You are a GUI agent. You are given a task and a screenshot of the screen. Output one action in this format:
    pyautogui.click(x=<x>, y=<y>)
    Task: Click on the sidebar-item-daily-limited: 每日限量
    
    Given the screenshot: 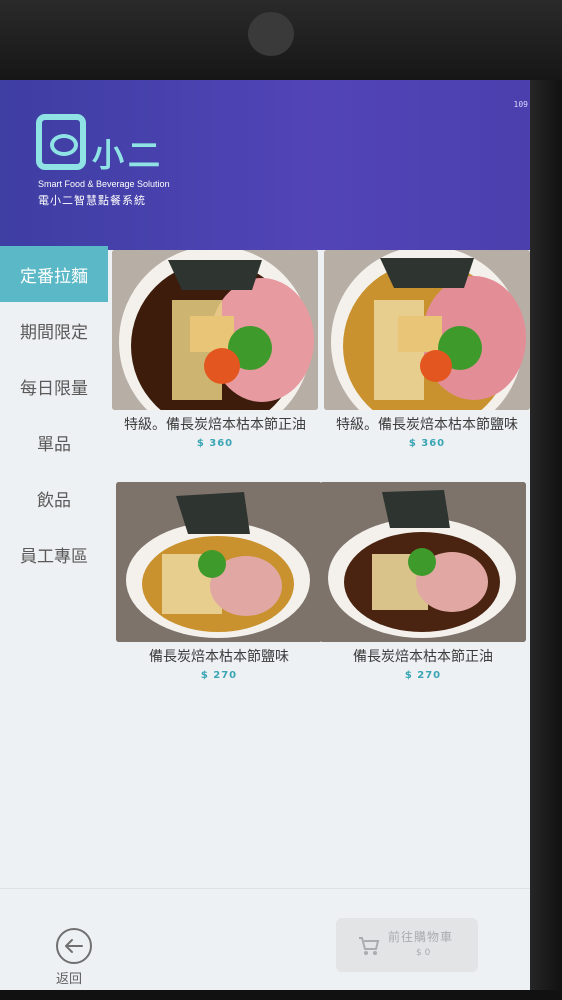 What is the action you would take?
    pyautogui.click(x=54, y=386)
    